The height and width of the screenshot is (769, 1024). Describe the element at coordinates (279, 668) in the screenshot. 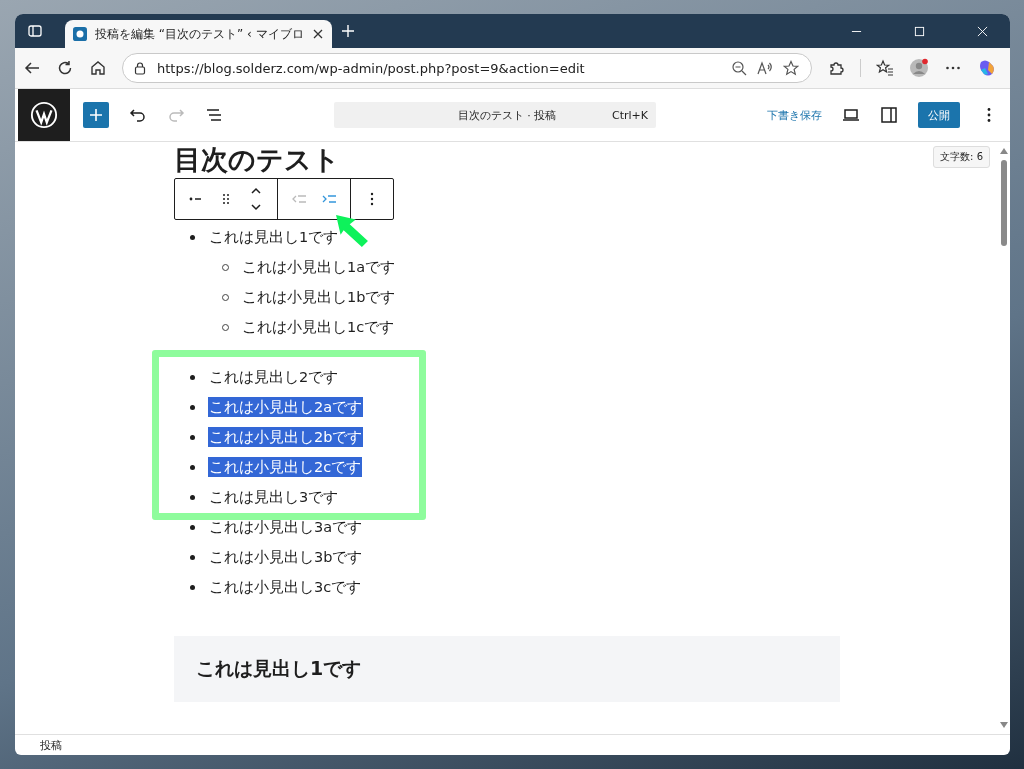

I see `heading-text: これは見出し1です` at that location.